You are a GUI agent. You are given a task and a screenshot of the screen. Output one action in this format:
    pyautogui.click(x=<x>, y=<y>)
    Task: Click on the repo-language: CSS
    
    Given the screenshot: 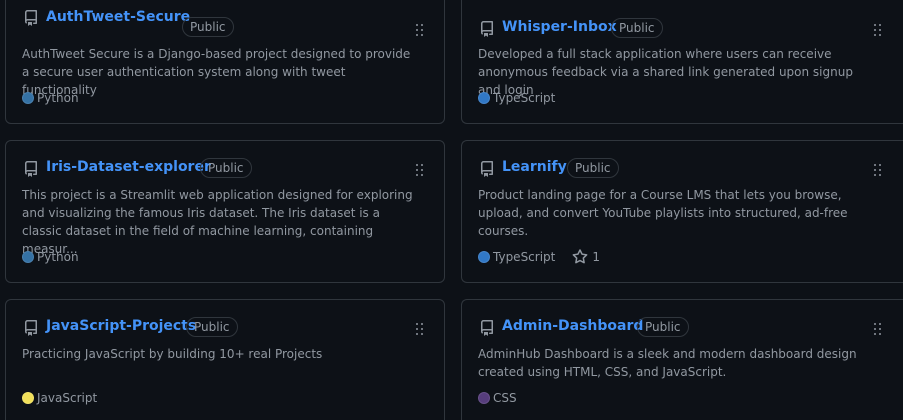 What is the action you would take?
    pyautogui.click(x=505, y=398)
    